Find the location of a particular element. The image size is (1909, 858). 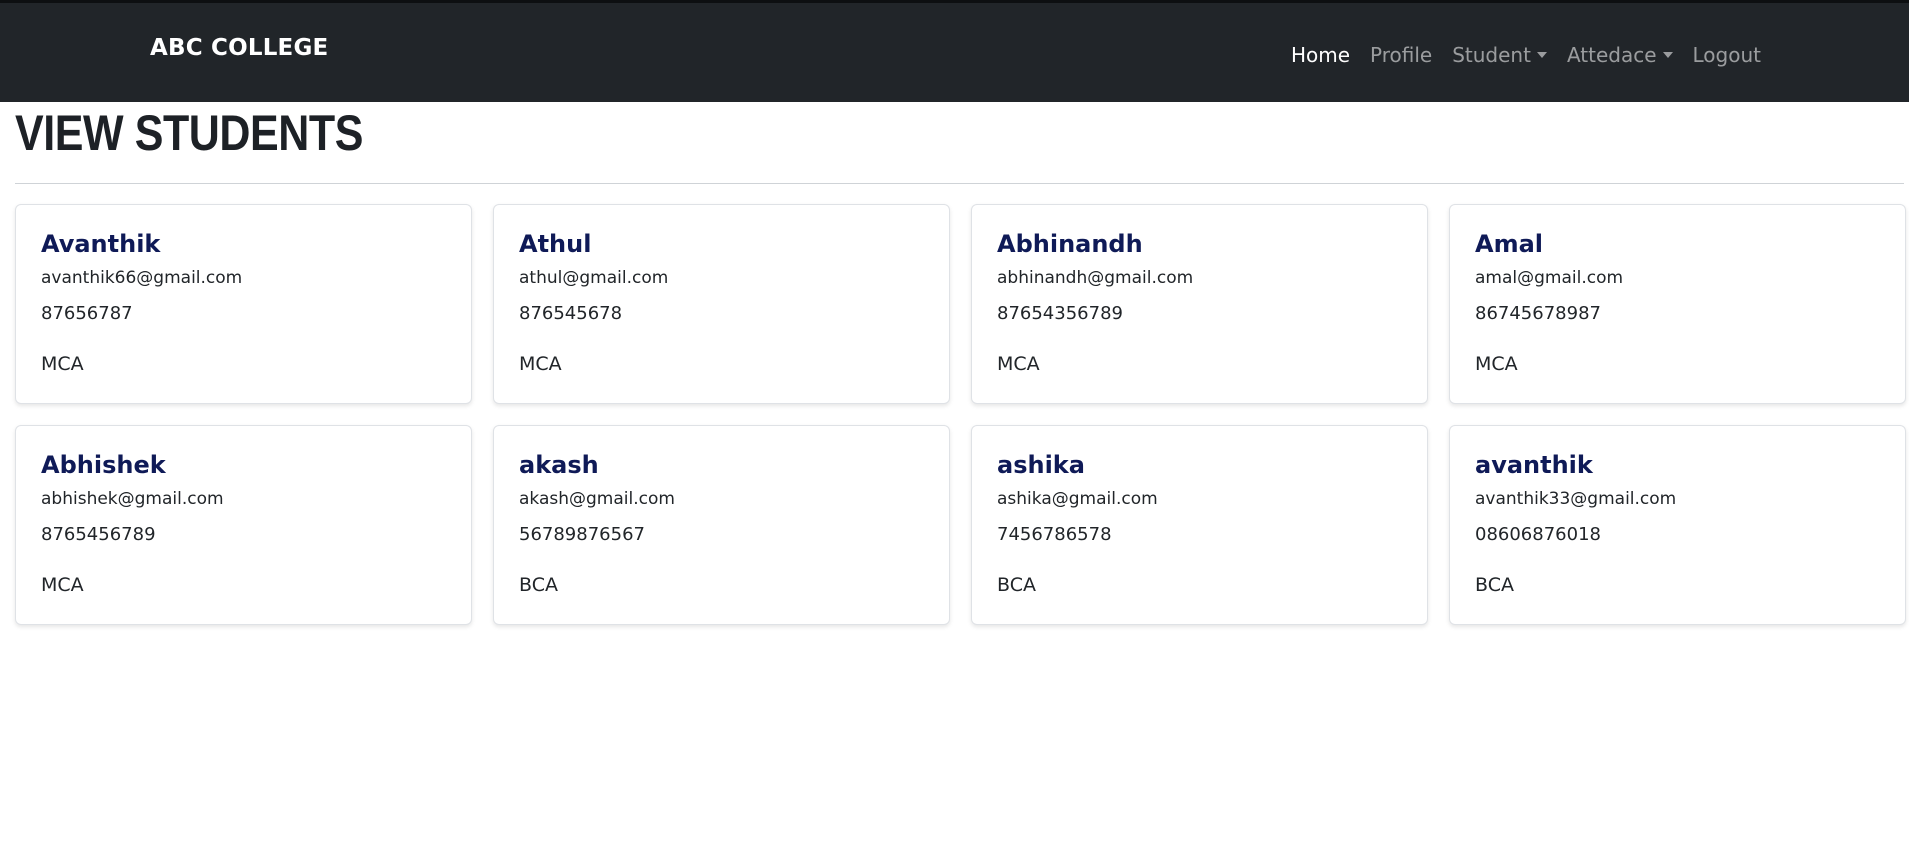

student-phone: 08606876018 is located at coordinates (1538, 534).